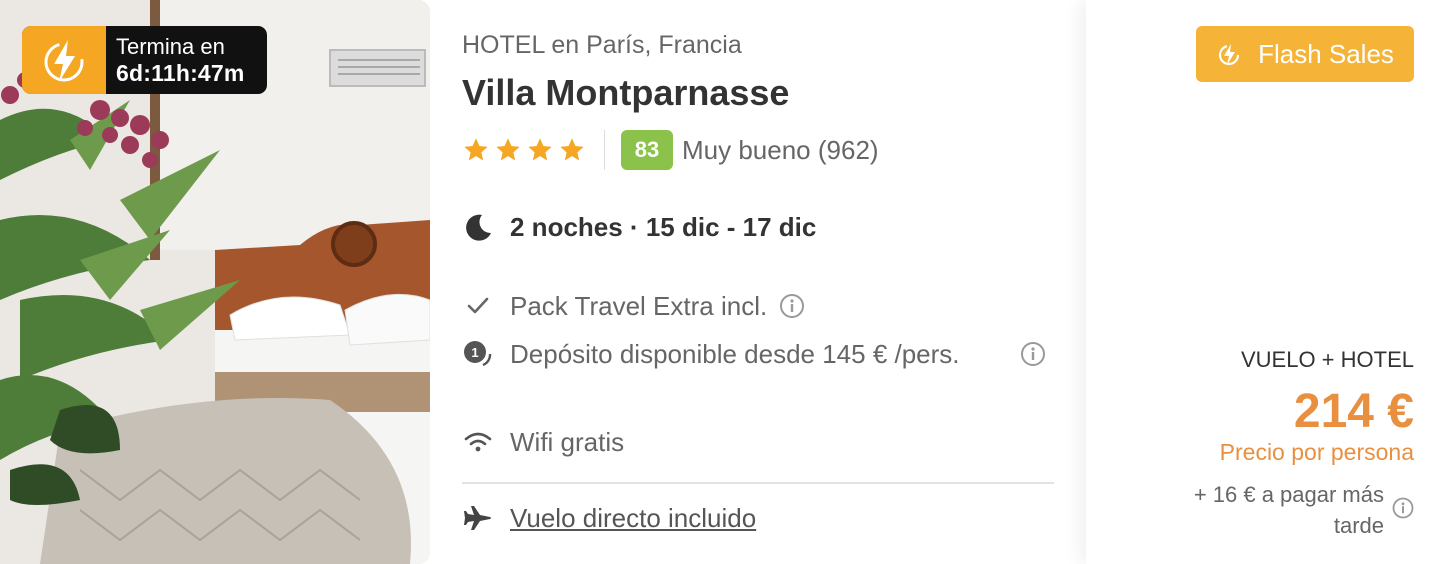  What do you see at coordinates (1229, 55) in the screenshot?
I see `flash-sale-icon` at bounding box center [1229, 55].